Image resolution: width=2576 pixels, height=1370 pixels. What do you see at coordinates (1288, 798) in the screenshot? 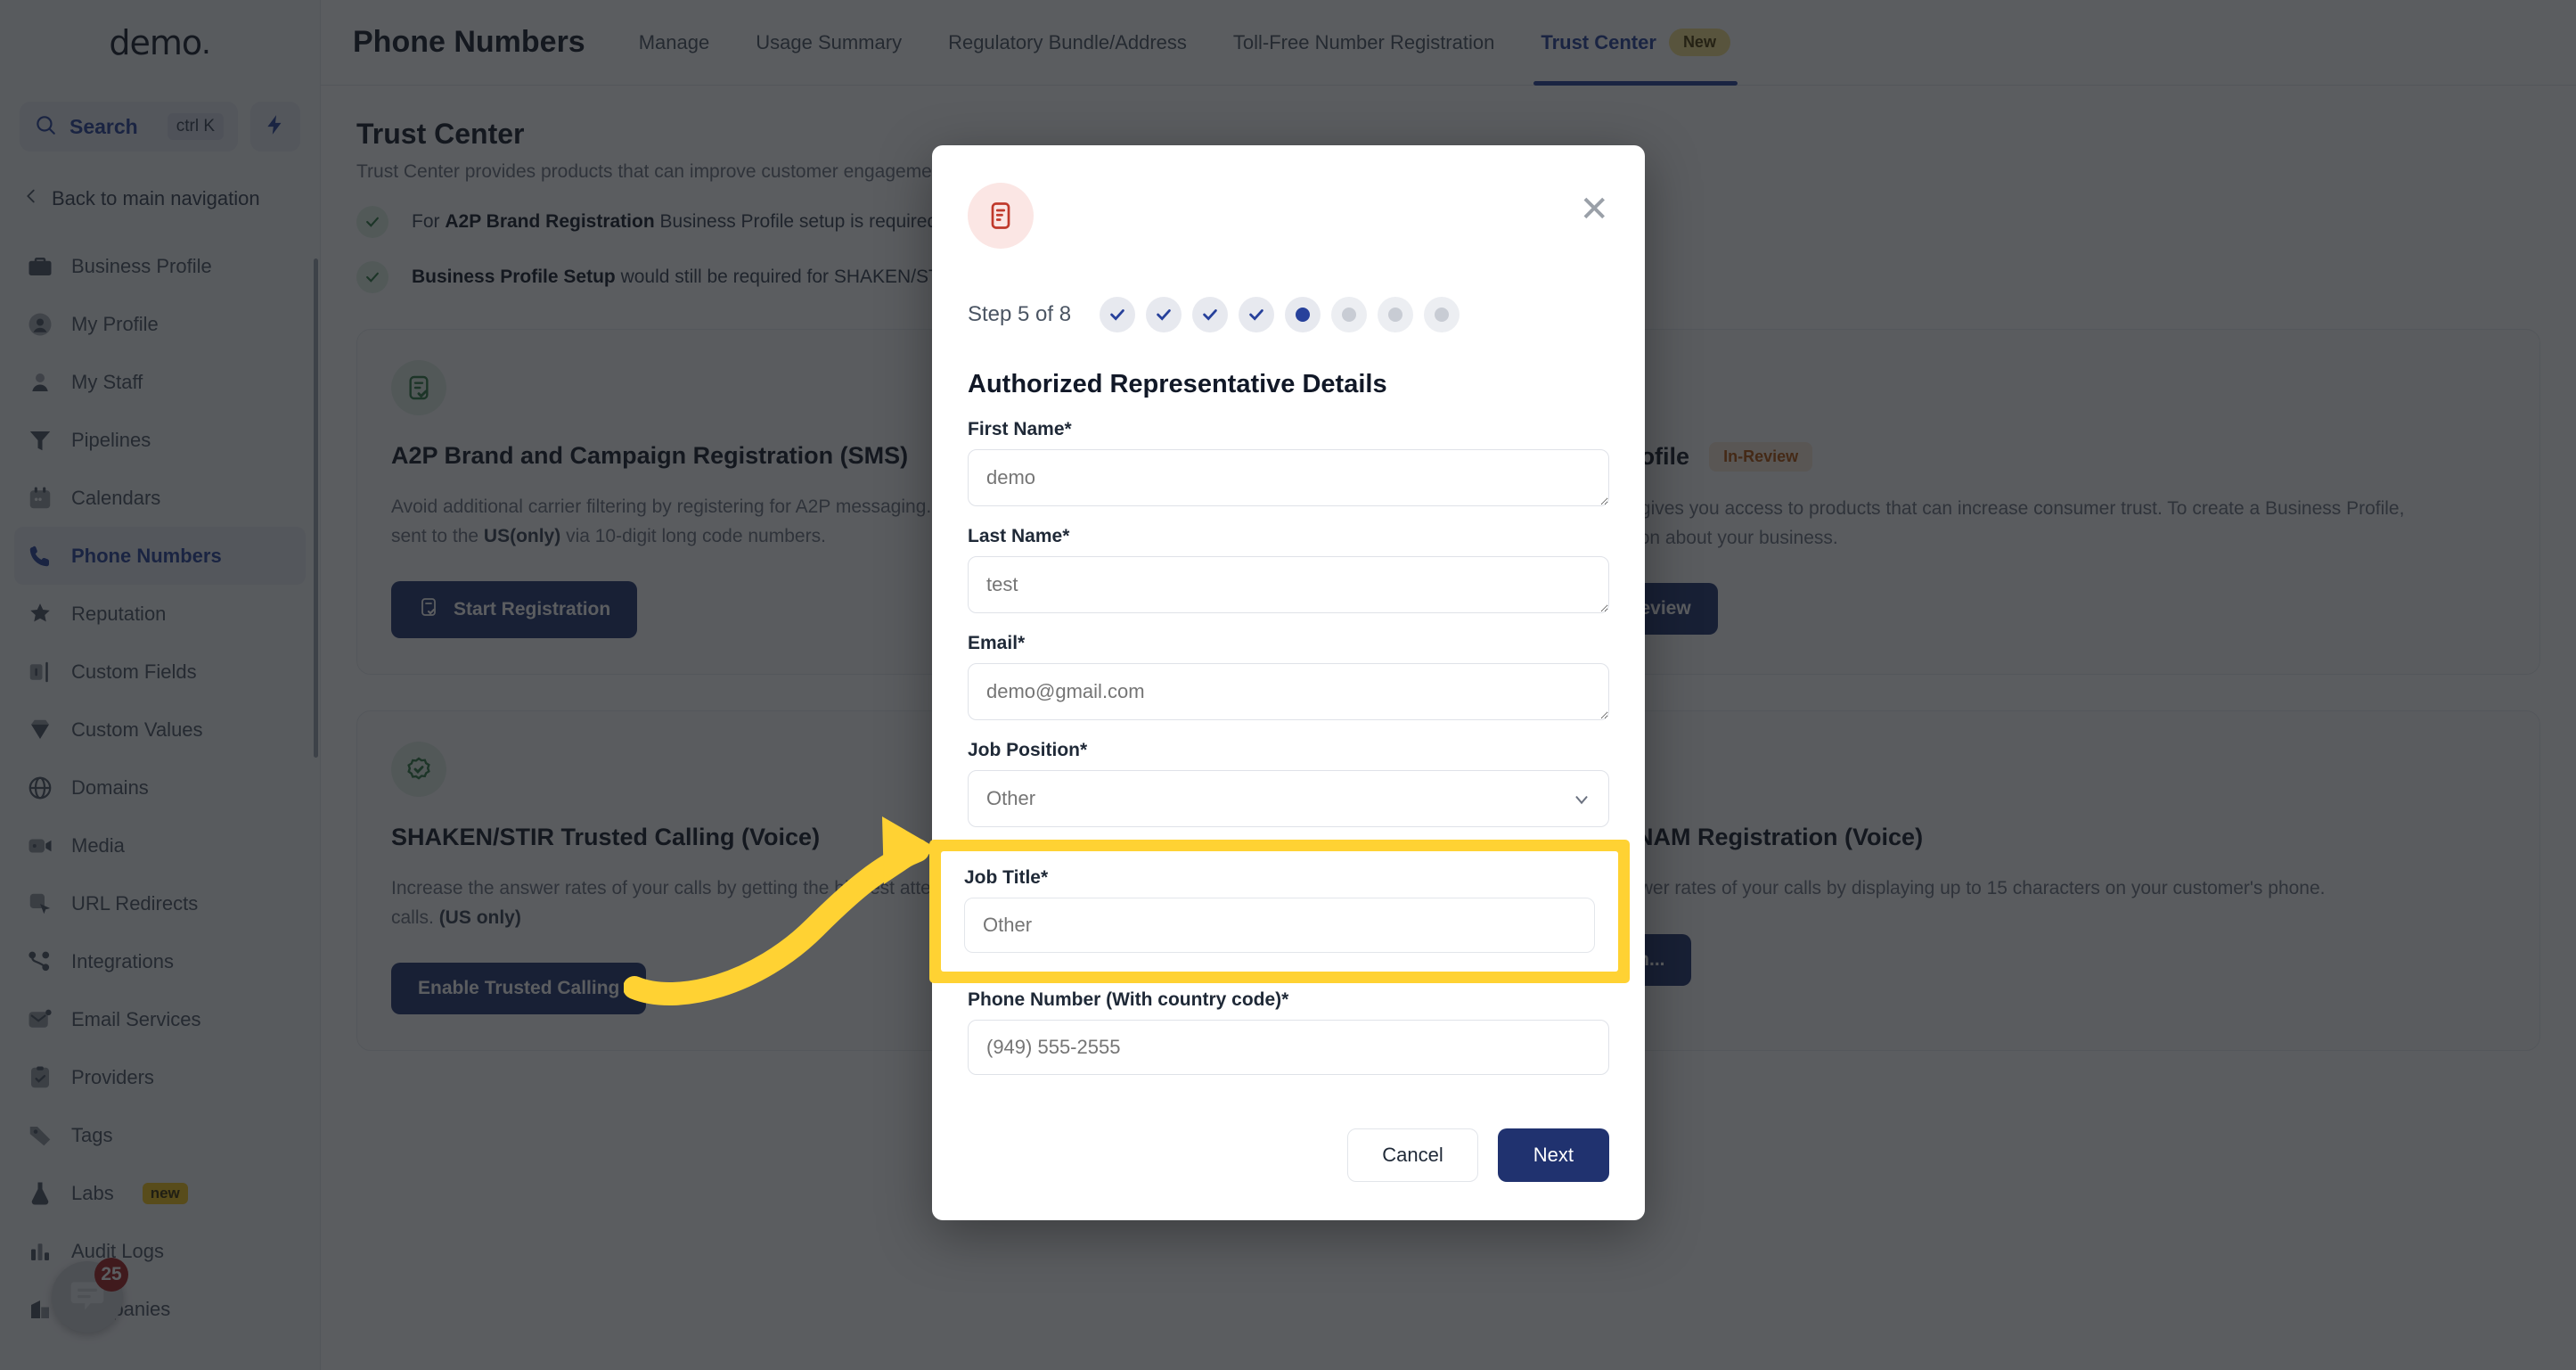
I see `job-position-select` at bounding box center [1288, 798].